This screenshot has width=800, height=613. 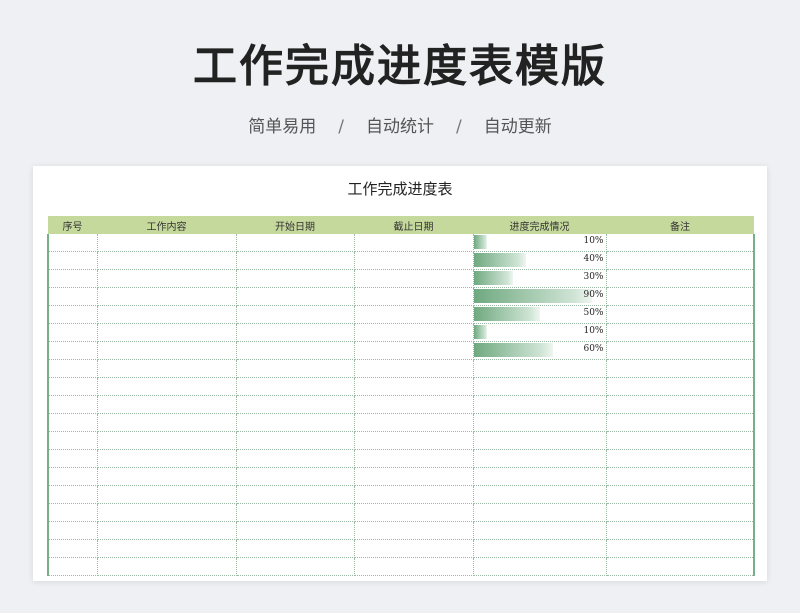 I want to click on cell-progress: 90%, so click(x=540, y=296).